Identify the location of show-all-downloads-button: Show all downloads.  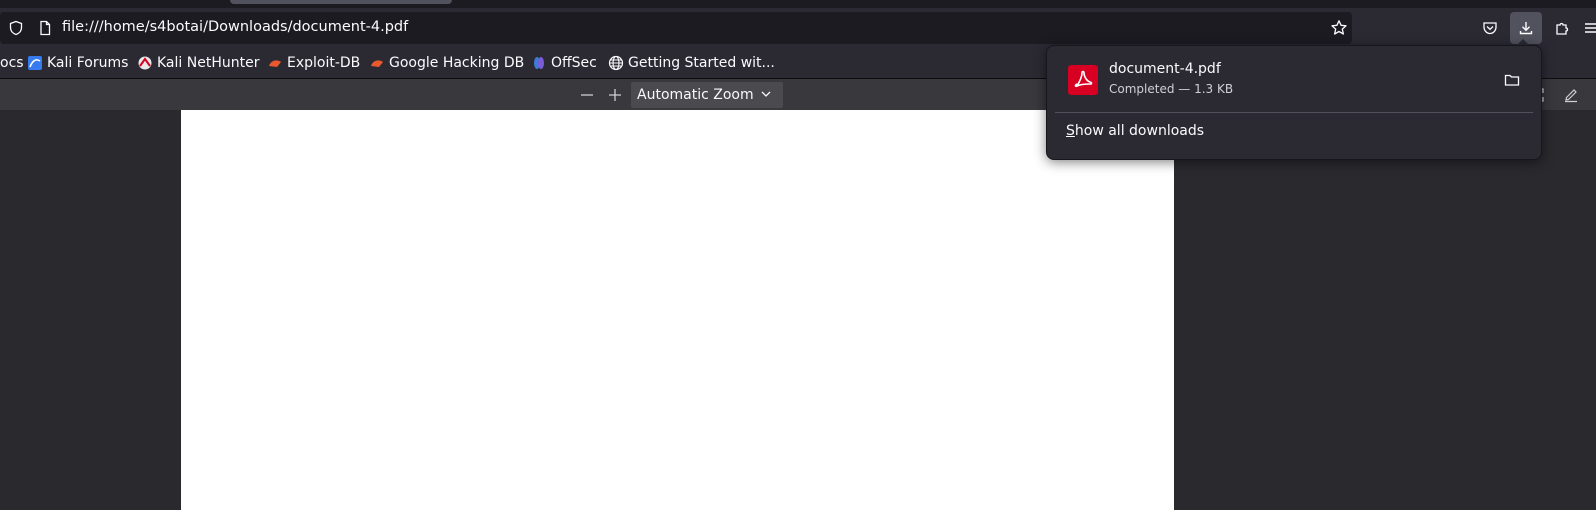
(1135, 131).